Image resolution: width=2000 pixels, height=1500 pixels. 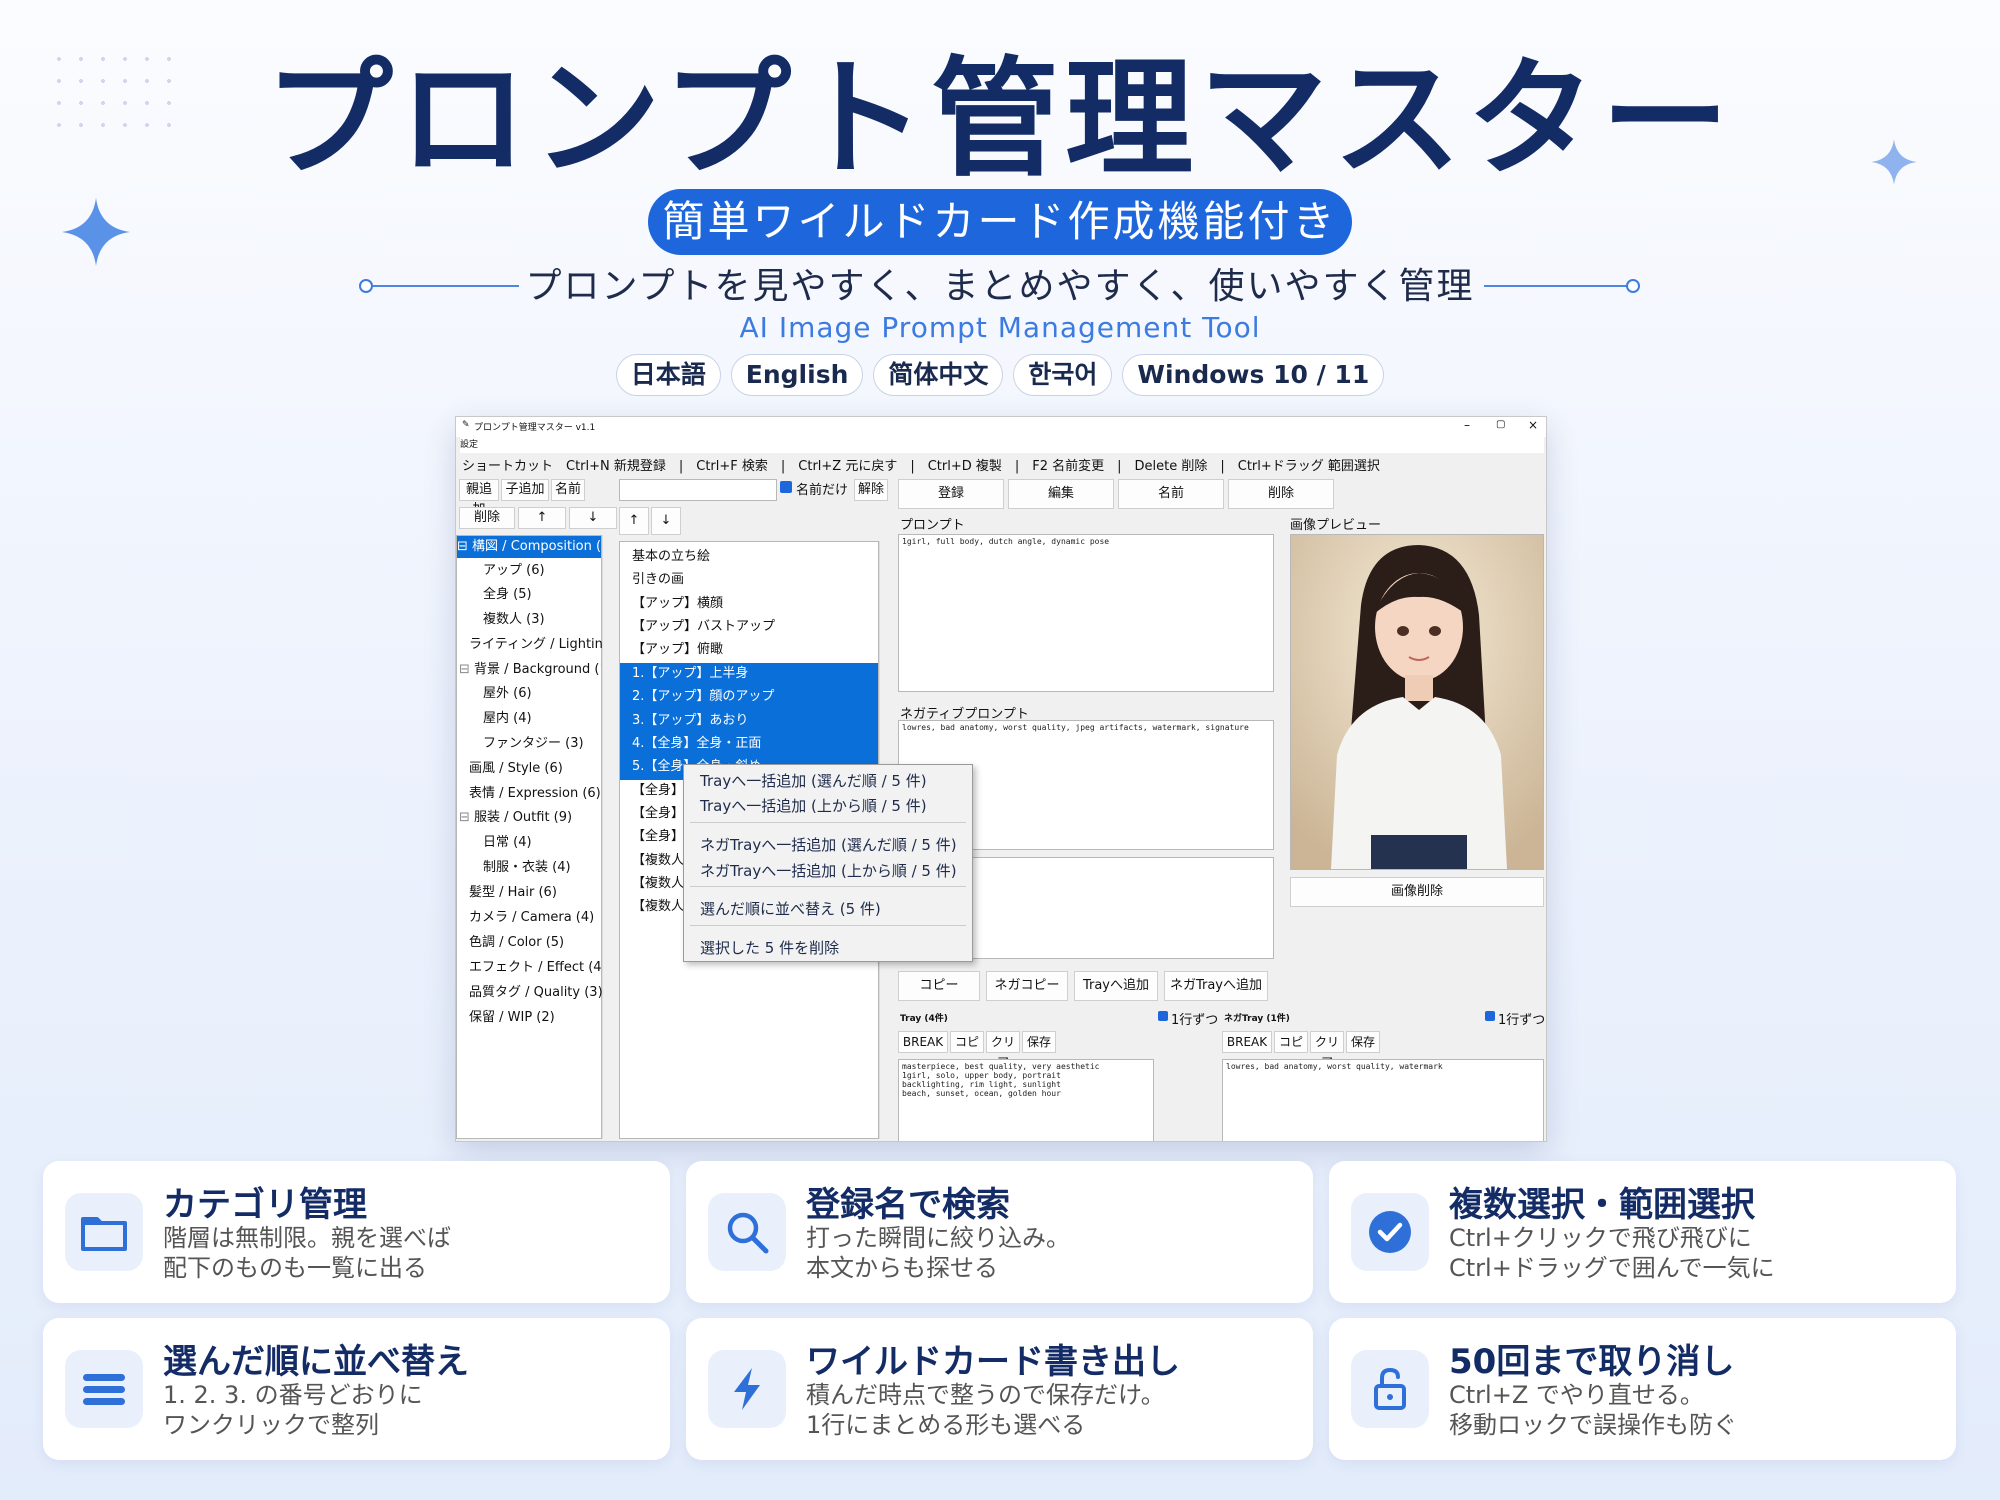 I want to click on tray-copy-button: コピー, so click(x=967, y=1050).